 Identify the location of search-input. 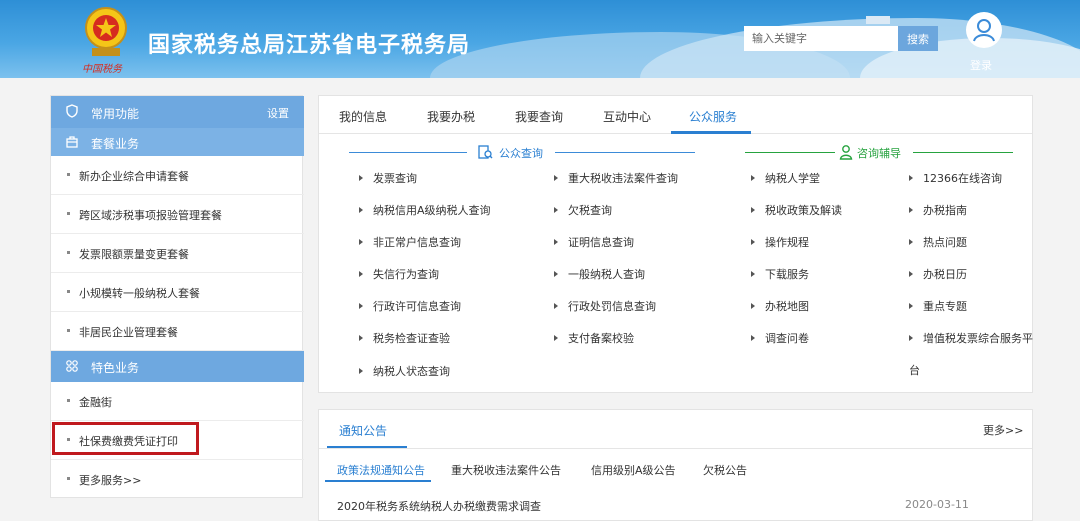
(821, 38).